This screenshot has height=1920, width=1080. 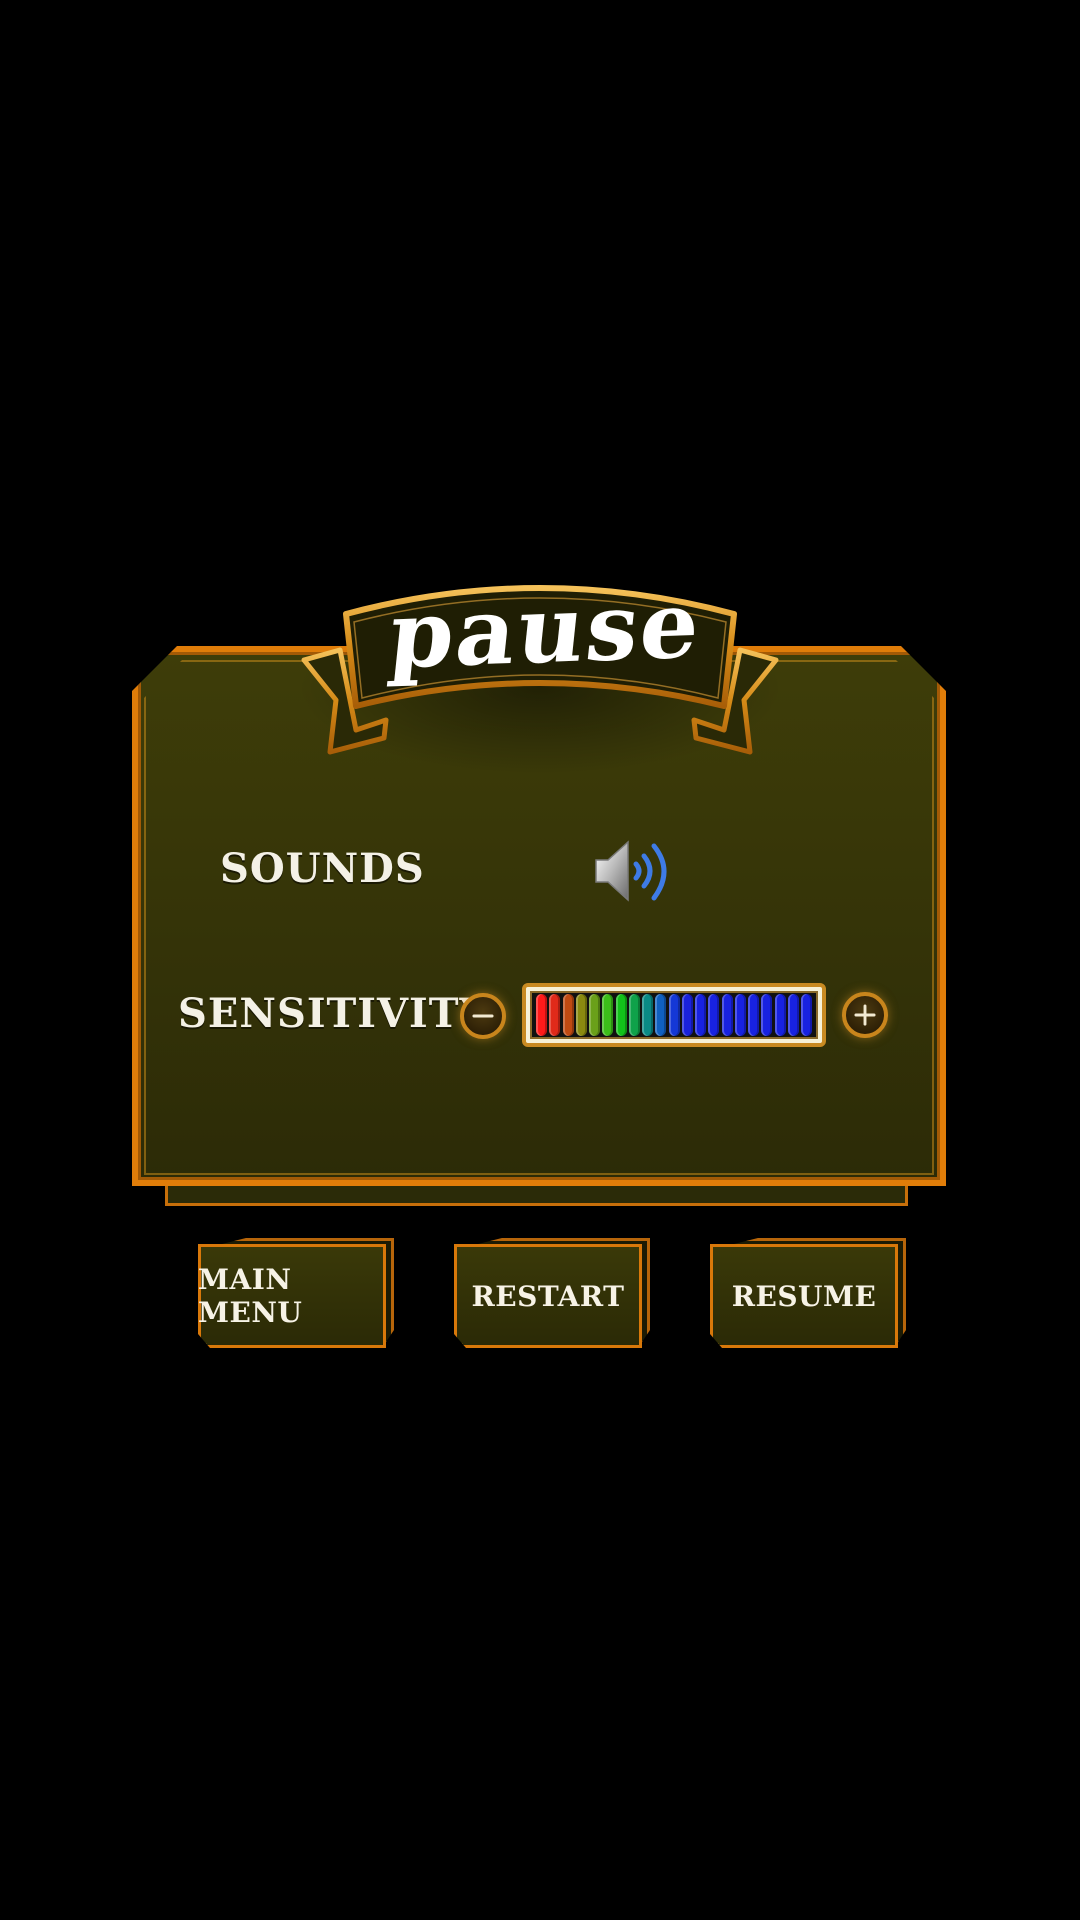 I want to click on sounds-label: SOUNDS, so click(x=322, y=868).